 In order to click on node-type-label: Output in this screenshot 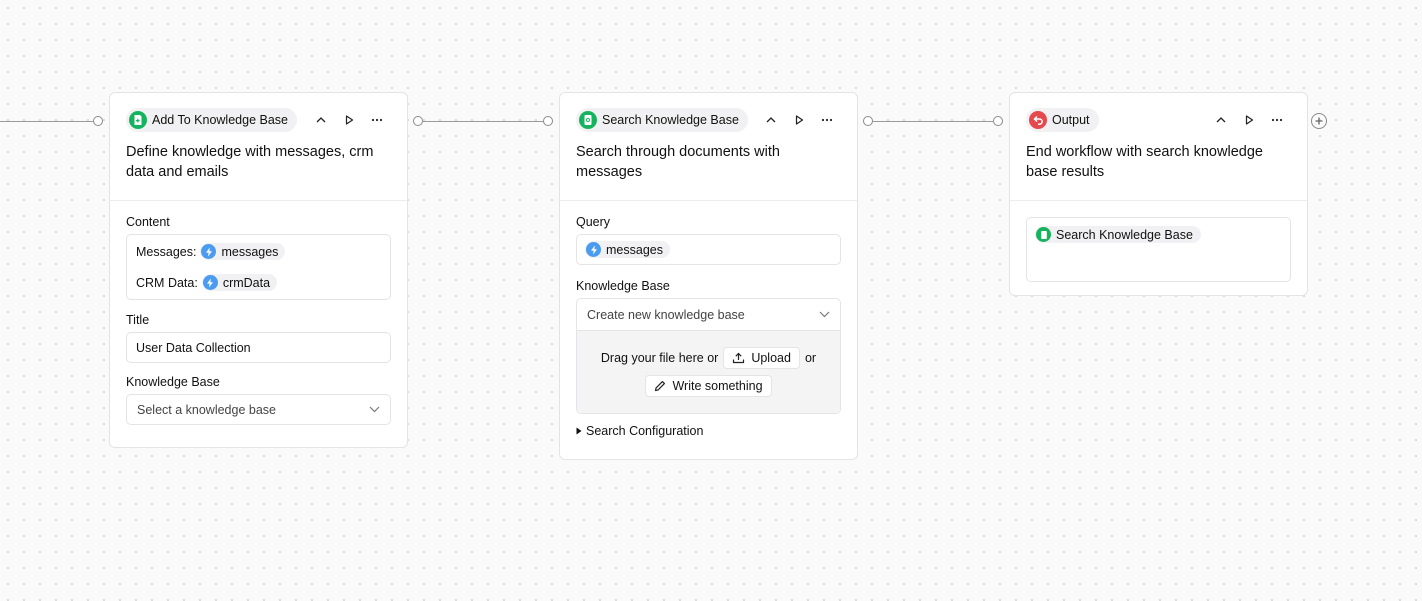, I will do `click(1071, 120)`.